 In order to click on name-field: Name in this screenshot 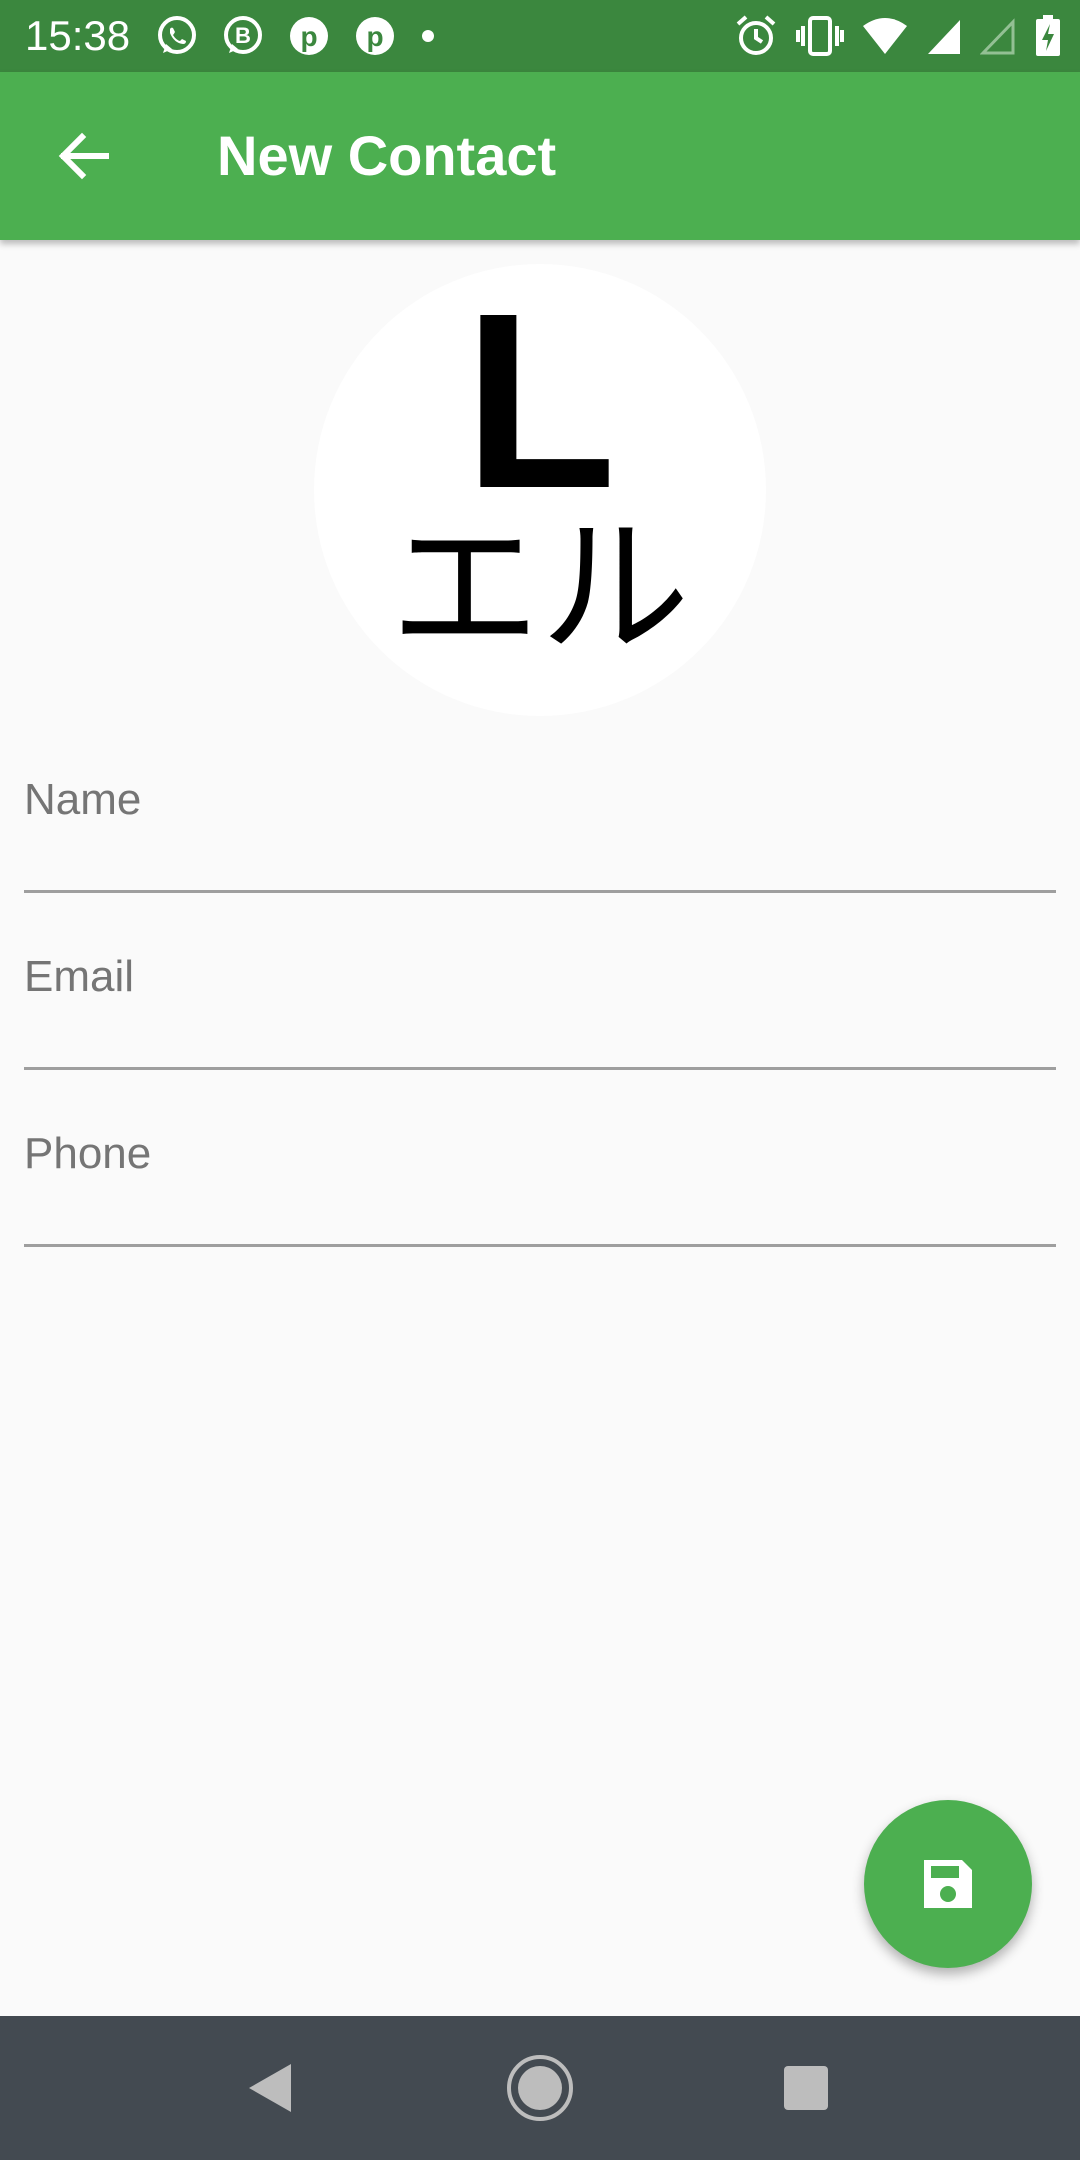, I will do `click(540, 826)`.